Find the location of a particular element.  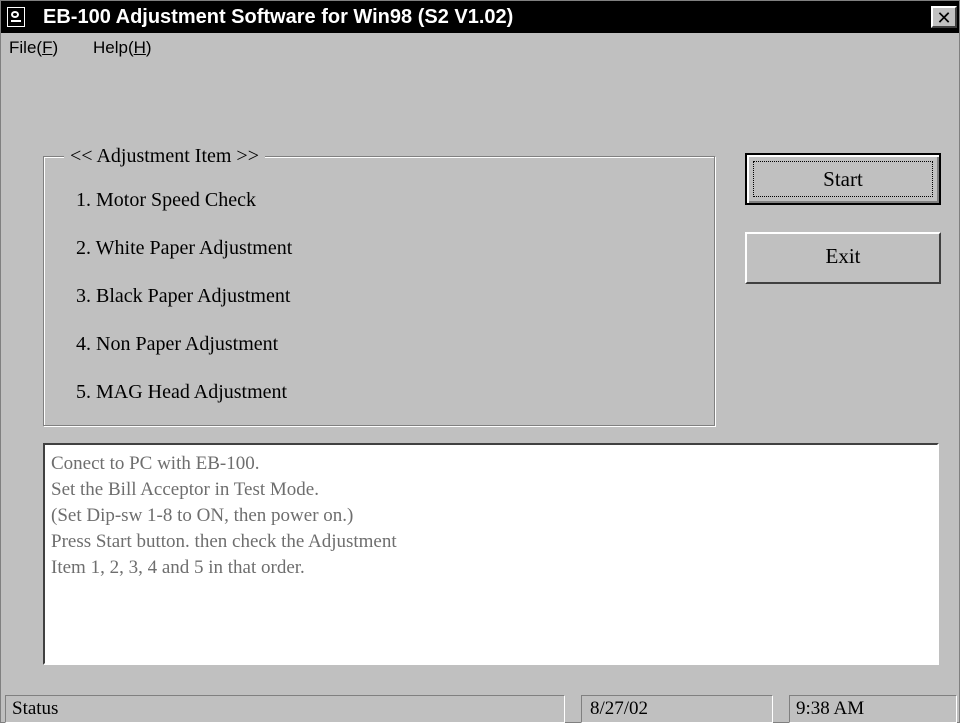

close-button: ✕ is located at coordinates (944, 17).